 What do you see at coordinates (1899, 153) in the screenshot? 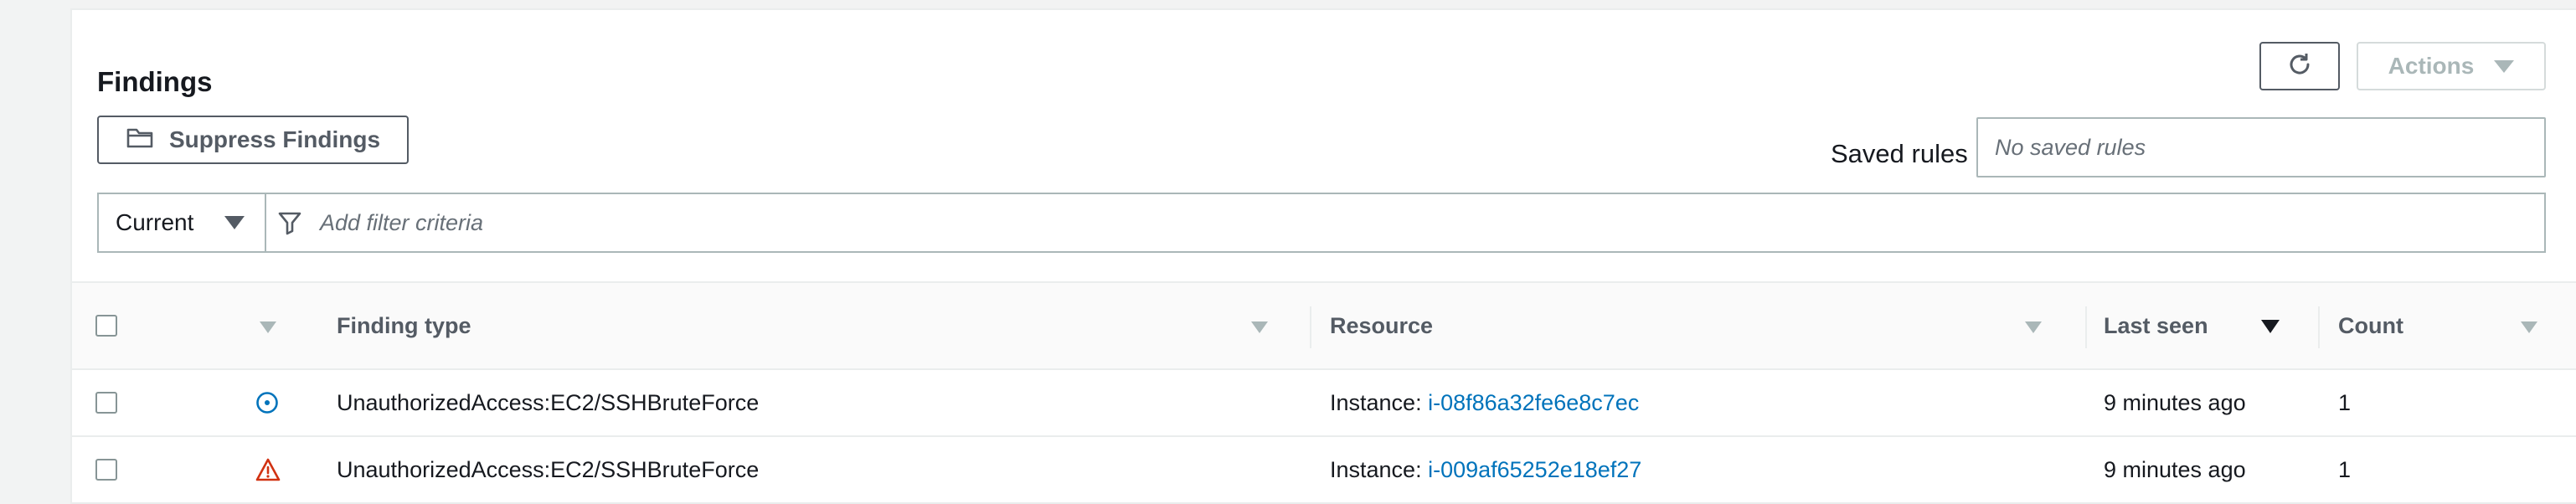
I see `saved-rules-label: Saved rules` at bounding box center [1899, 153].